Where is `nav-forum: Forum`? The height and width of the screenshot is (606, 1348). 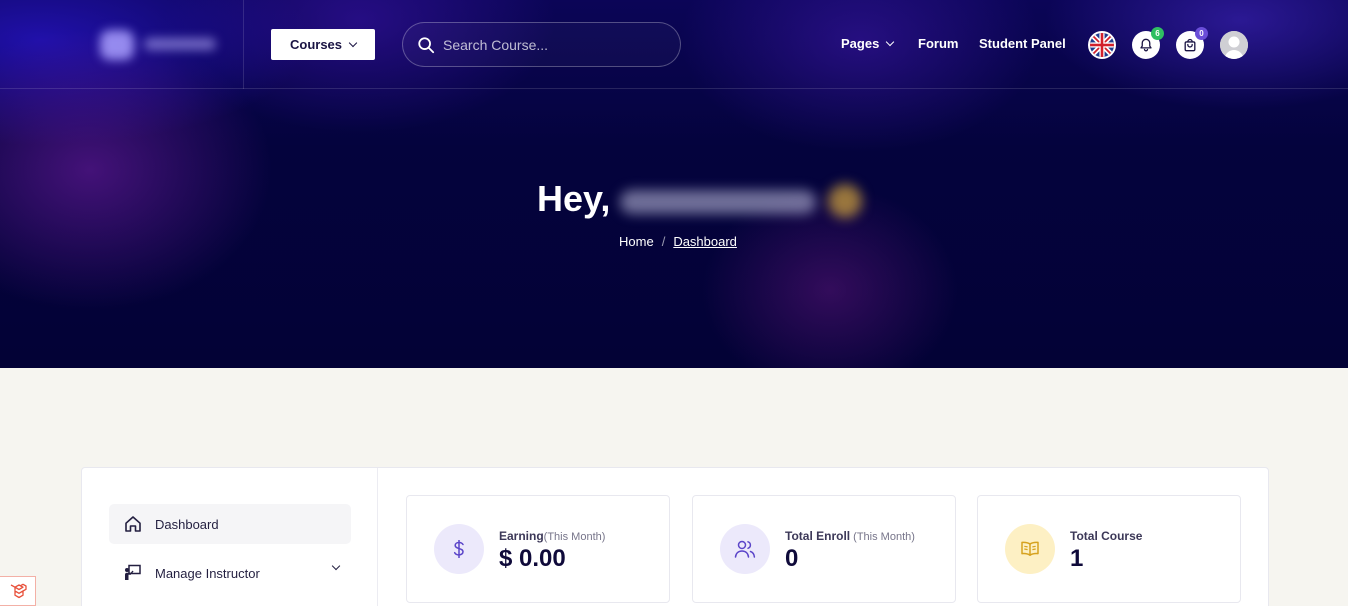
nav-forum: Forum is located at coordinates (938, 43).